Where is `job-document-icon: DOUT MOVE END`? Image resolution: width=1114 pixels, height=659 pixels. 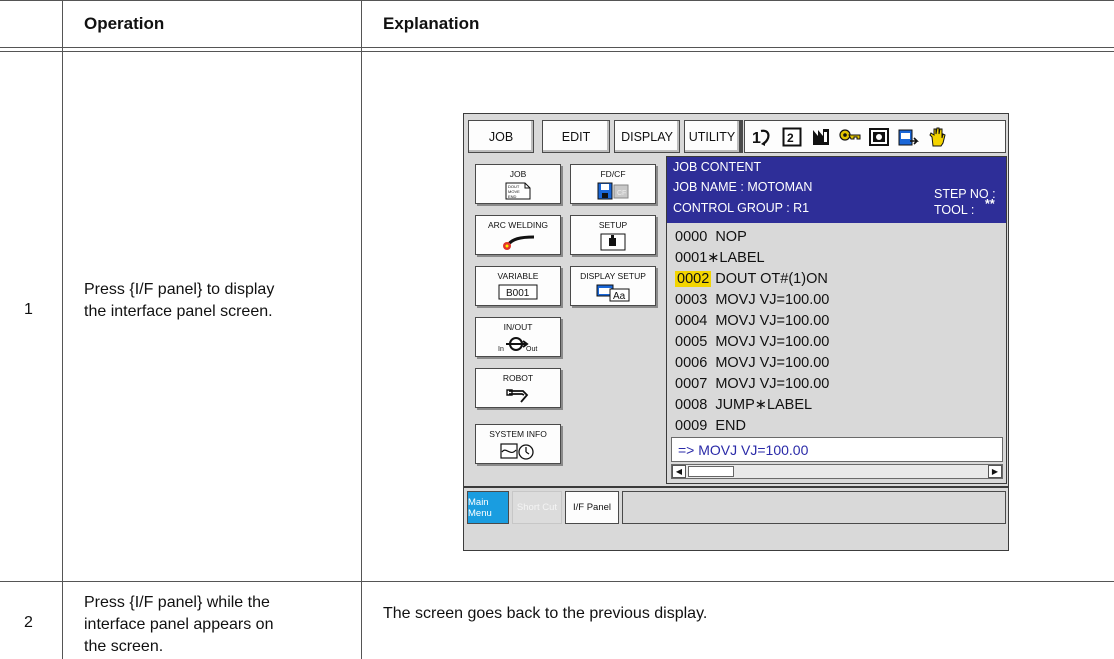
job-document-icon: DOUT MOVE END is located at coordinates (518, 193).